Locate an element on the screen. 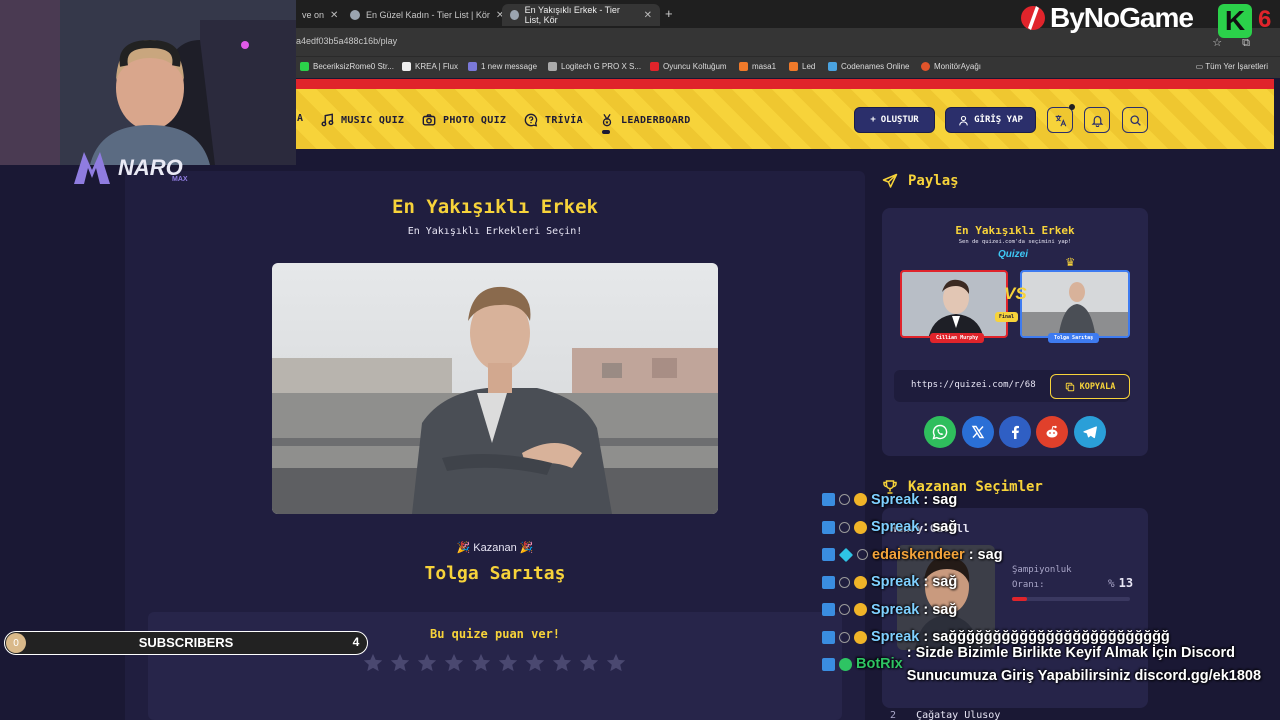  bookmark-label: Oyuncu Koltuğum is located at coordinates (695, 66).